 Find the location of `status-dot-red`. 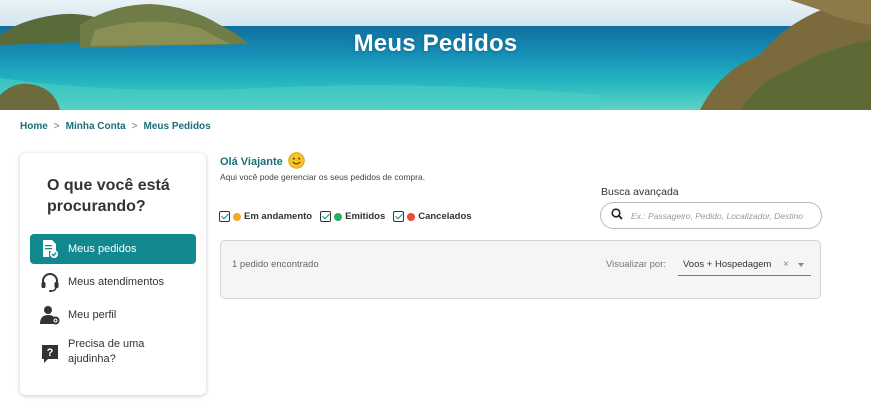

status-dot-red is located at coordinates (411, 216).